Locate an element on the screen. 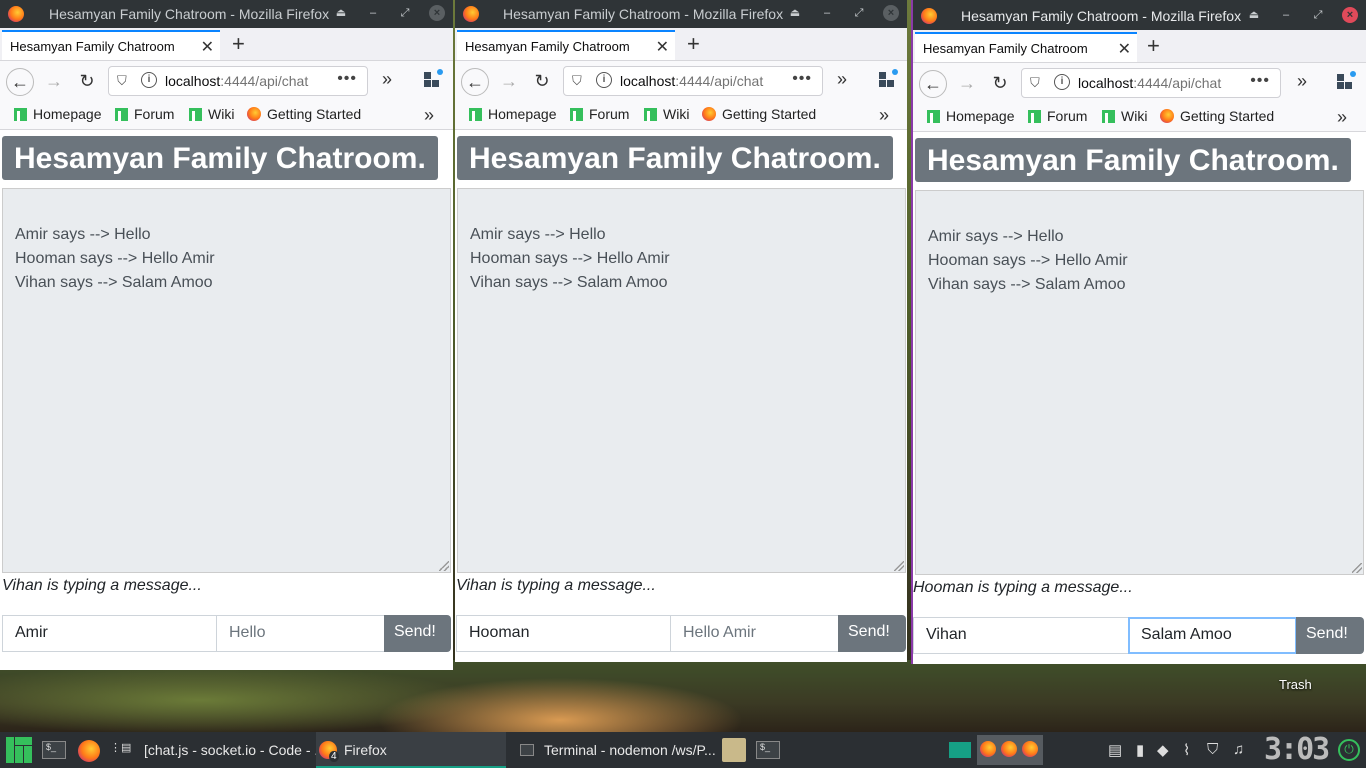 This screenshot has width=1366, height=768. clipboard-icon: ▤ is located at coordinates (1115, 750).